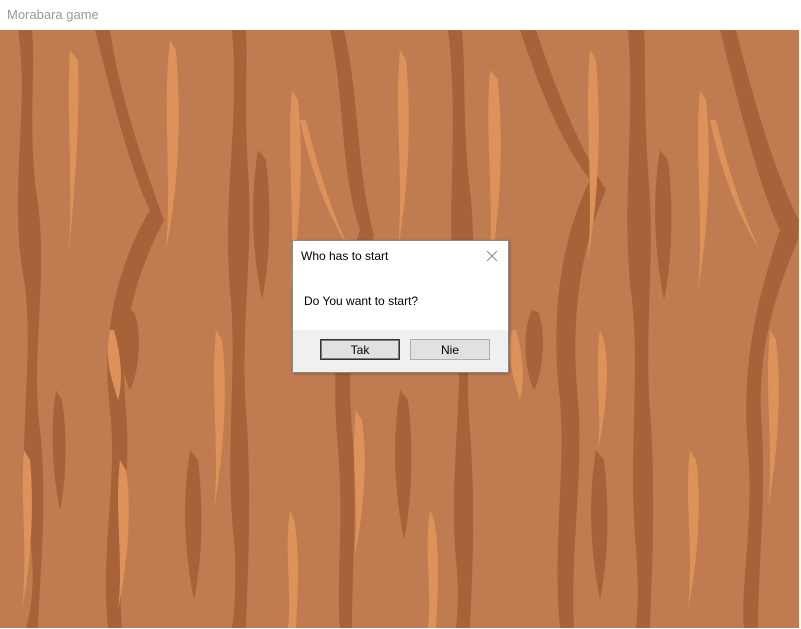  I want to click on dialog-message: Do You want to start?, so click(361, 301).